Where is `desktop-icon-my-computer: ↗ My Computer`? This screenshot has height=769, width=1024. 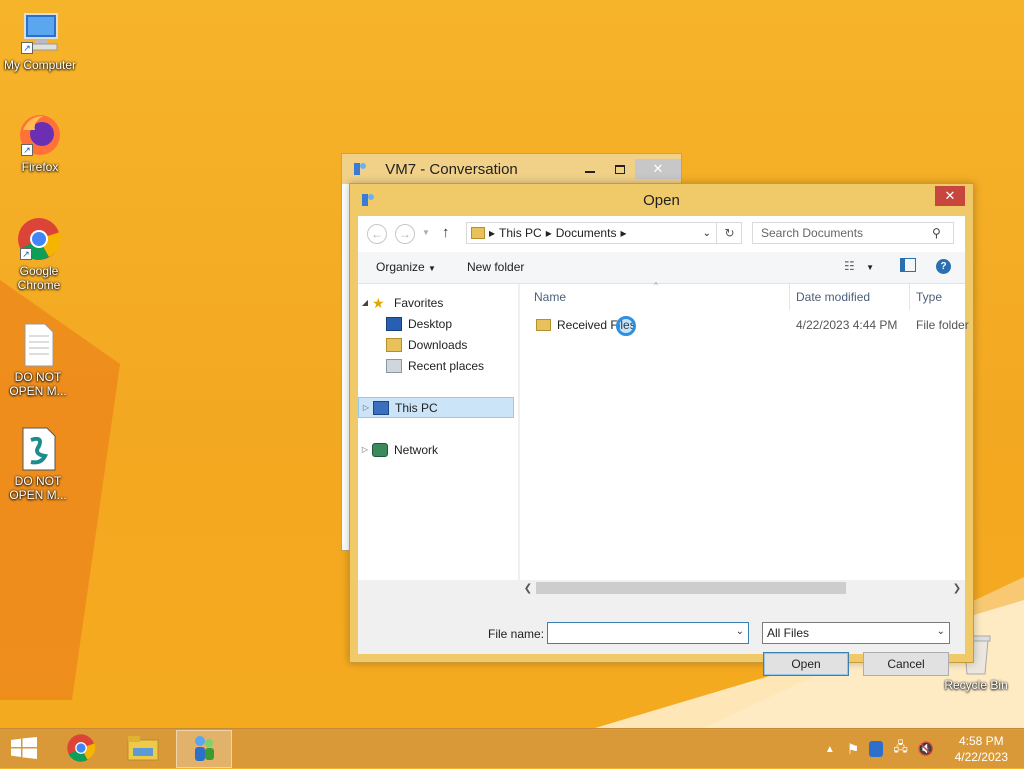
desktop-icon-my-computer: ↗ My Computer is located at coordinates (40, 41).